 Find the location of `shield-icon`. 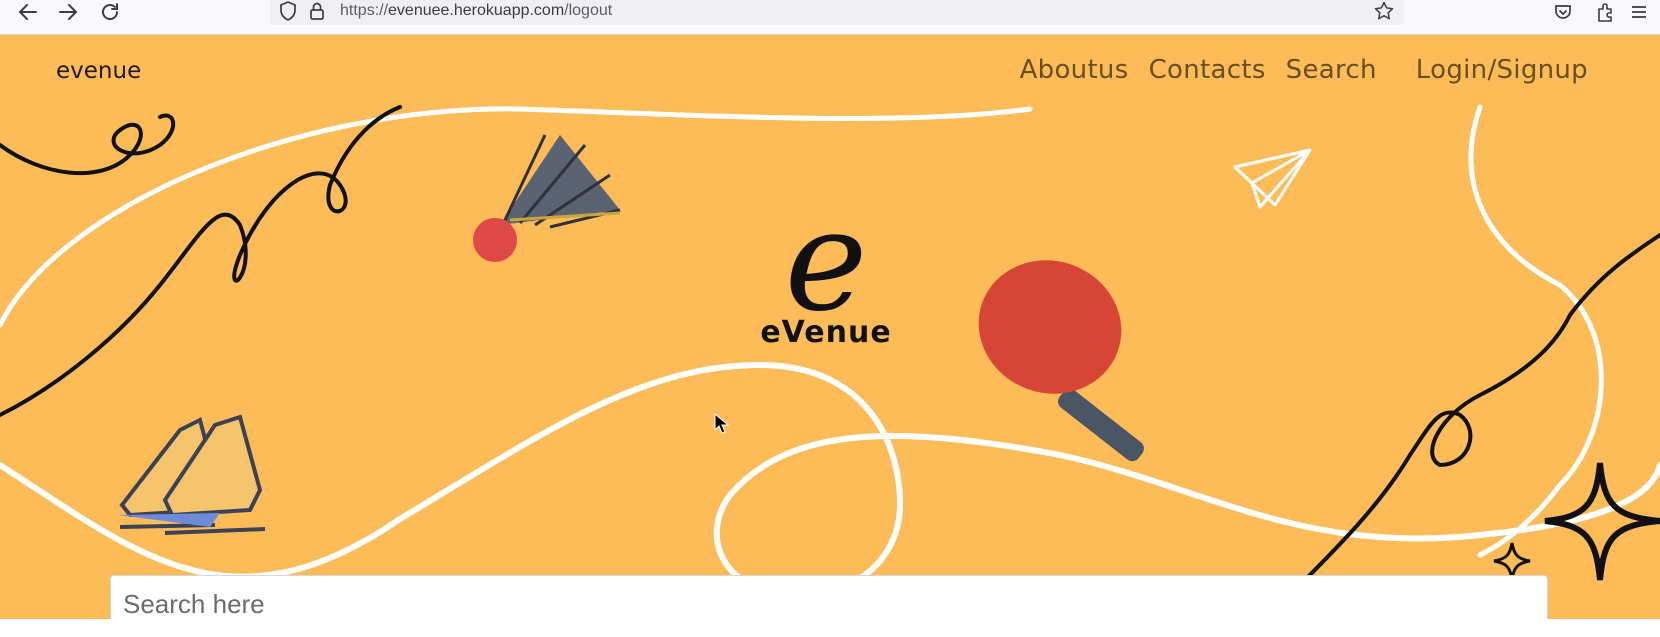

shield-icon is located at coordinates (288, 11).